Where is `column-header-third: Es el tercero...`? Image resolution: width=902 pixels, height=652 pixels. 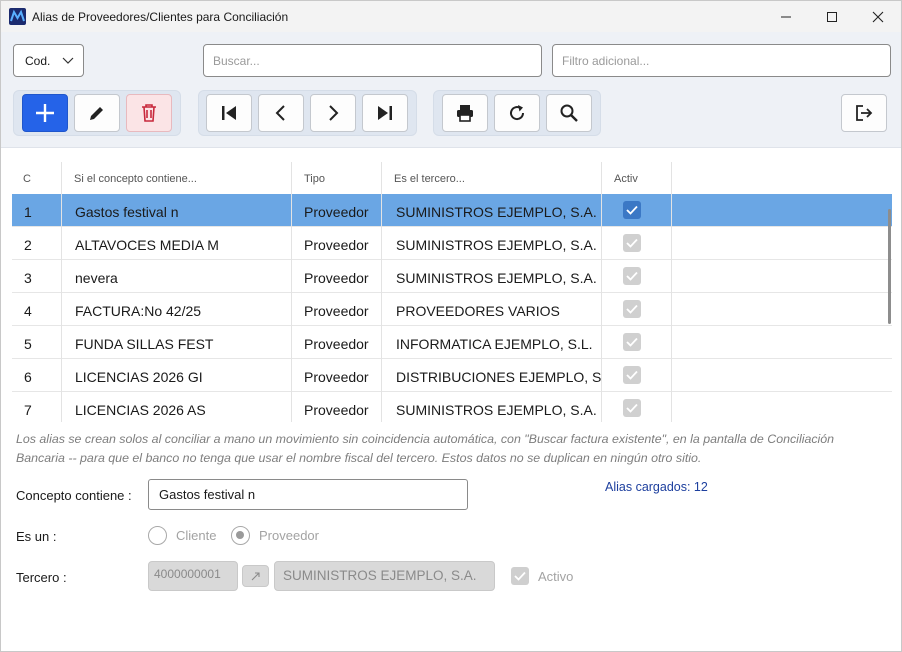
column-header-third: Es el tercero... is located at coordinates (492, 178).